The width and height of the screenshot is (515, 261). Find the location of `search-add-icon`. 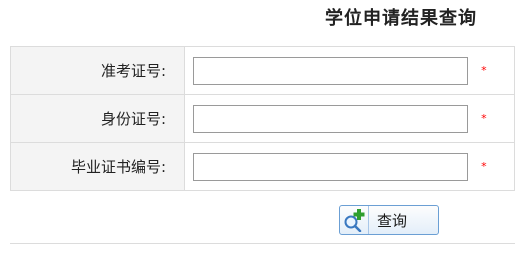

search-add-icon is located at coordinates (354, 220).